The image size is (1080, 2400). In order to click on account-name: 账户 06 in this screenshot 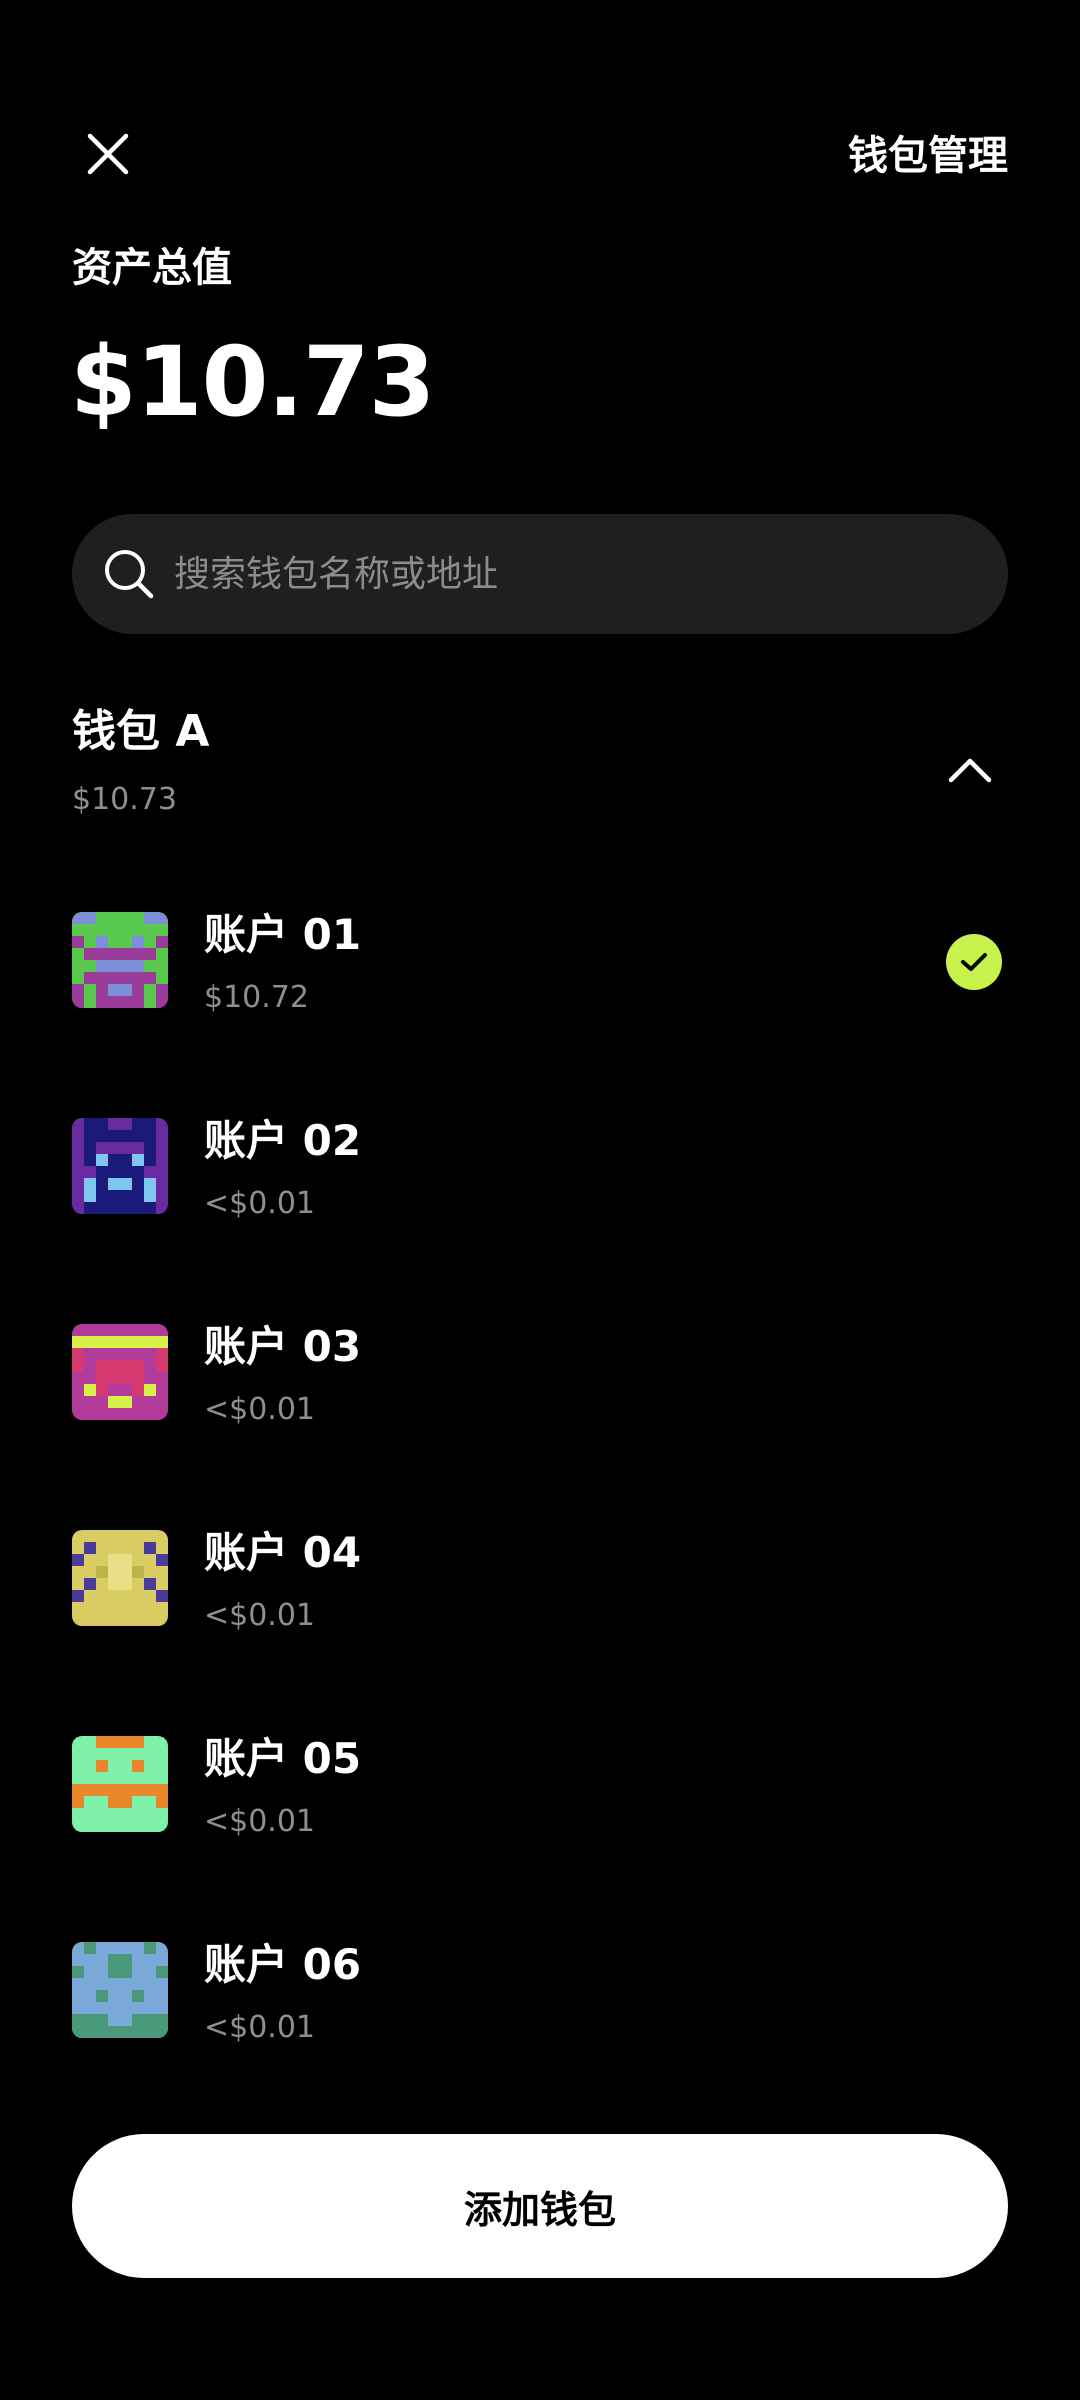, I will do `click(283, 1964)`.